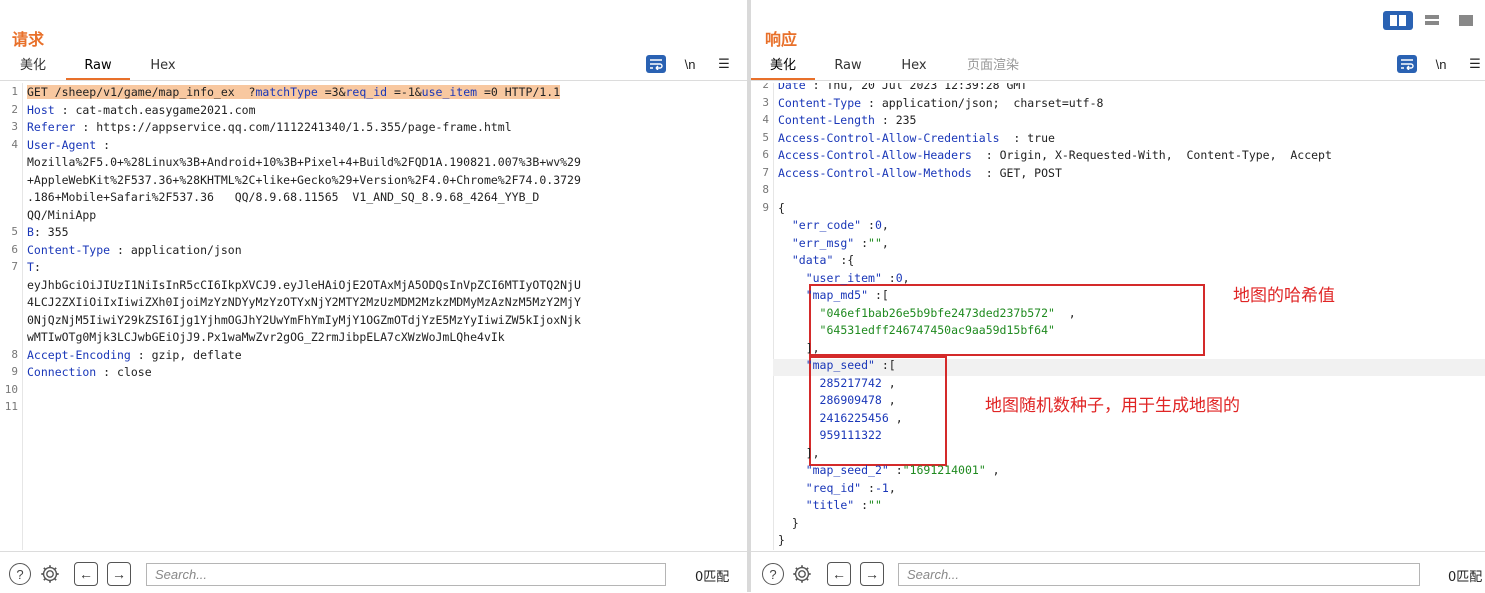 Image resolution: width=1485 pixels, height=593 pixels. I want to click on code-line: "user_item" :0,, so click(844, 278).